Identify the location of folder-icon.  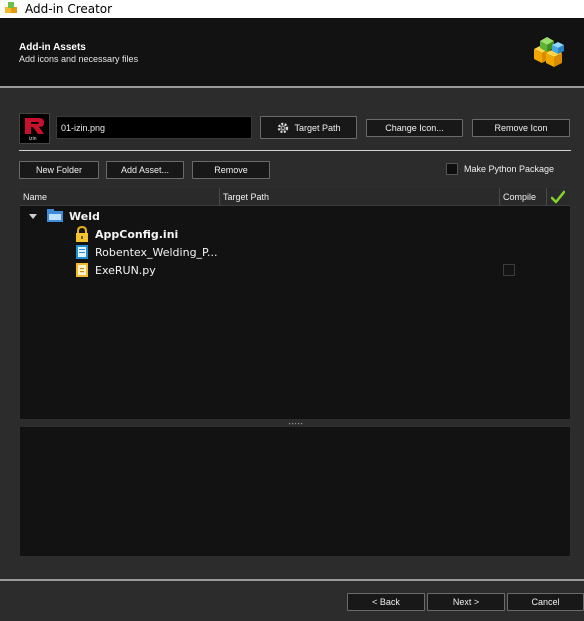
(55, 215).